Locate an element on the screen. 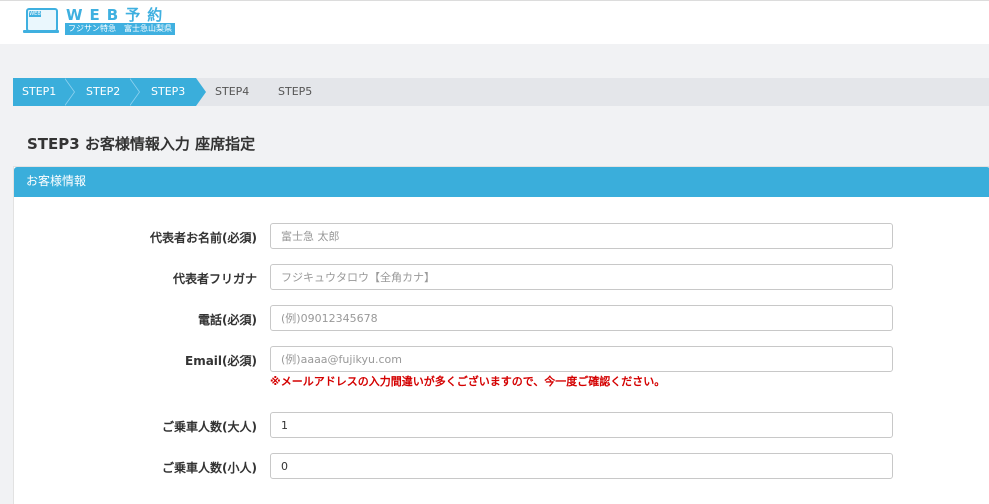 The image size is (989, 504). step-current-arrow is located at coordinates (201, 92).